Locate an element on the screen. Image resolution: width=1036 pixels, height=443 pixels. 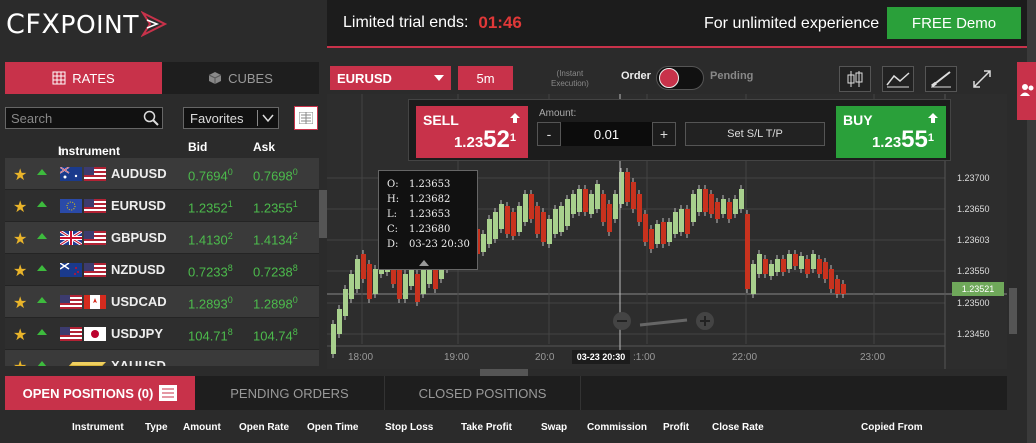
y-tick-label: 1.23500 is located at coordinates (973, 303).